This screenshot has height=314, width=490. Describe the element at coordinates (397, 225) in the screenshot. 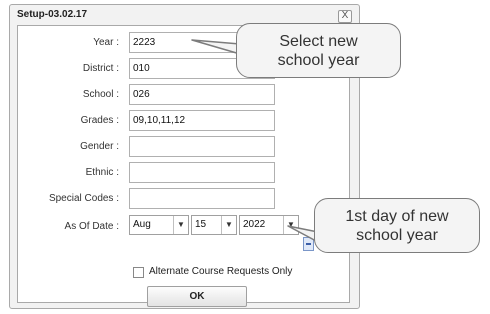

I see `date-callout: 1st day of new school year` at that location.